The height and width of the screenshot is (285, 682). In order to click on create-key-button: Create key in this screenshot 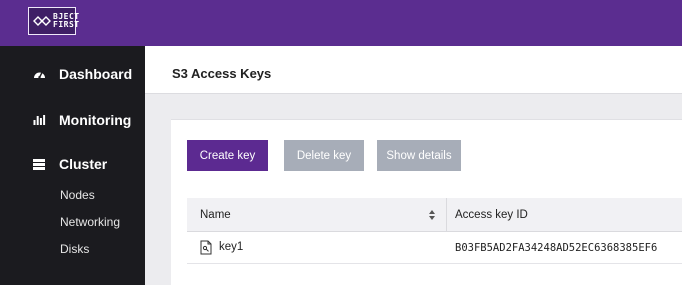, I will do `click(227, 155)`.